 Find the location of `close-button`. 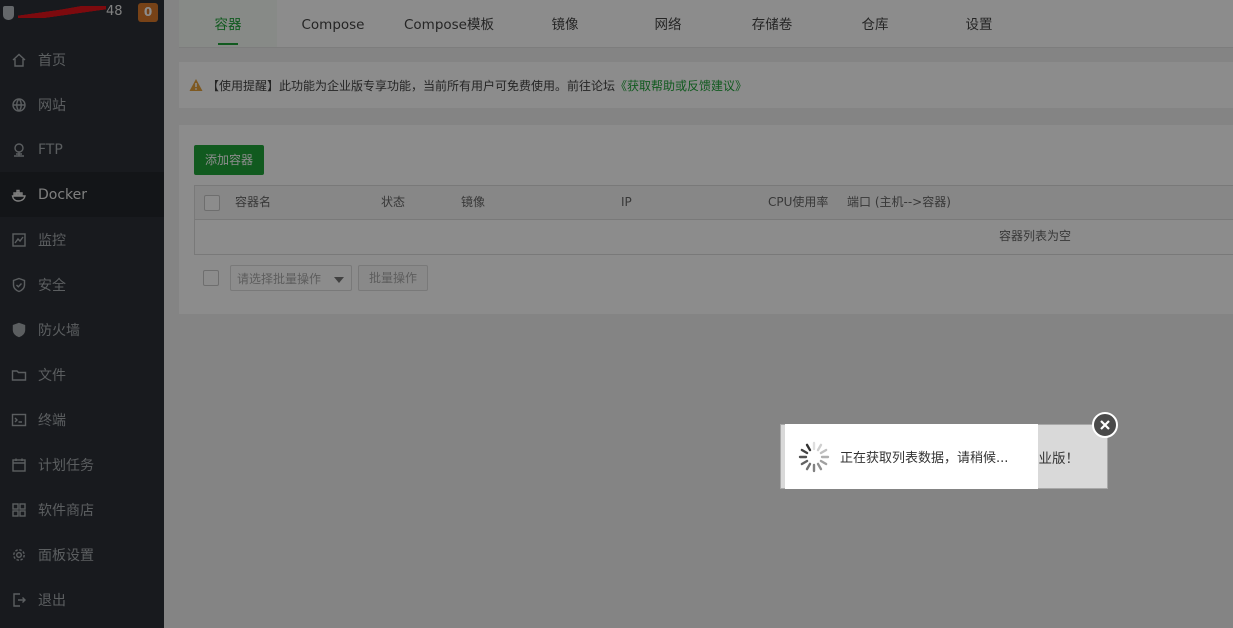

close-button is located at coordinates (1105, 425).